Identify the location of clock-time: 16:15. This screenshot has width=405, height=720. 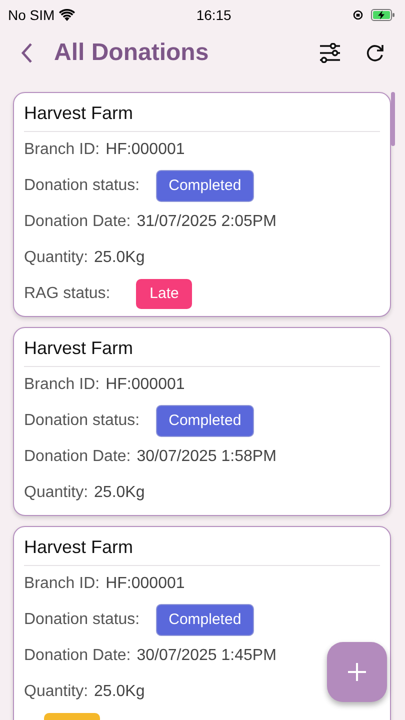
(214, 14).